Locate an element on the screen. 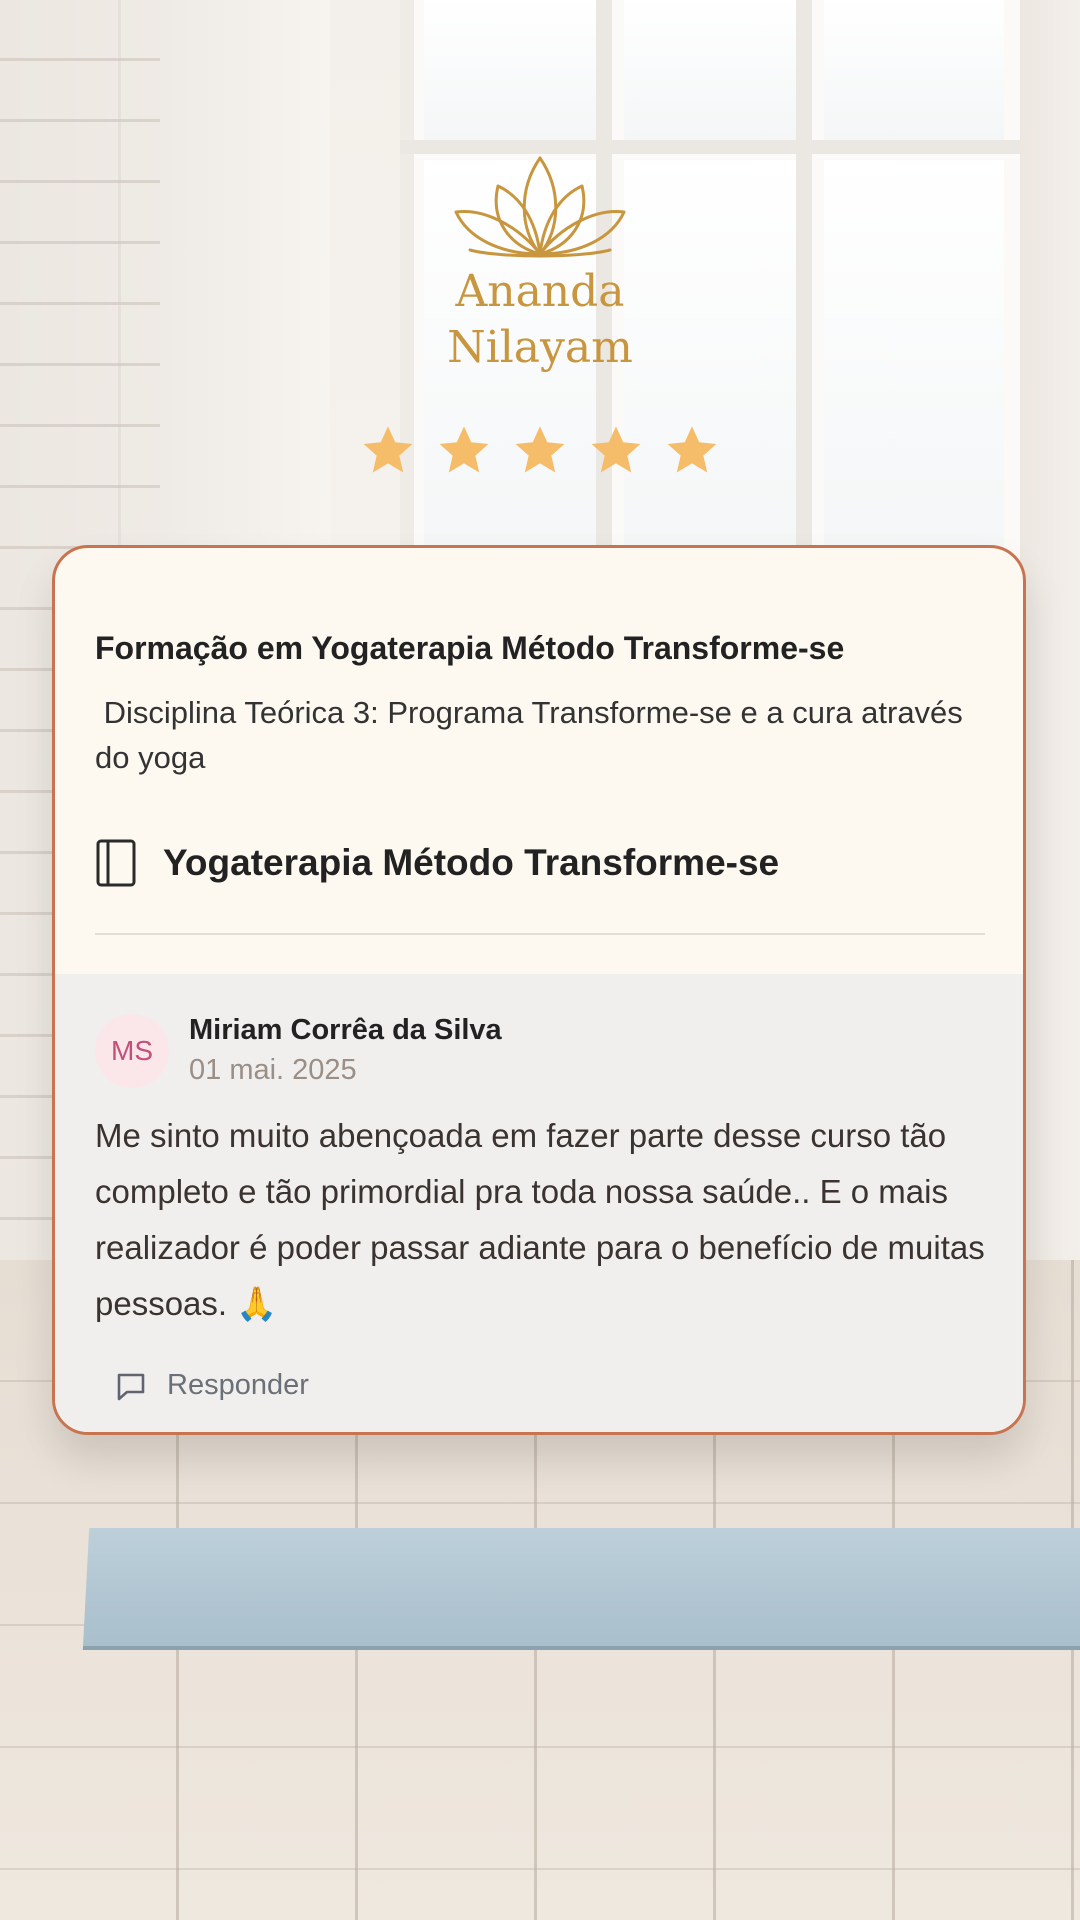 This screenshot has height=1920, width=1080. avatar: MS is located at coordinates (132, 1051).